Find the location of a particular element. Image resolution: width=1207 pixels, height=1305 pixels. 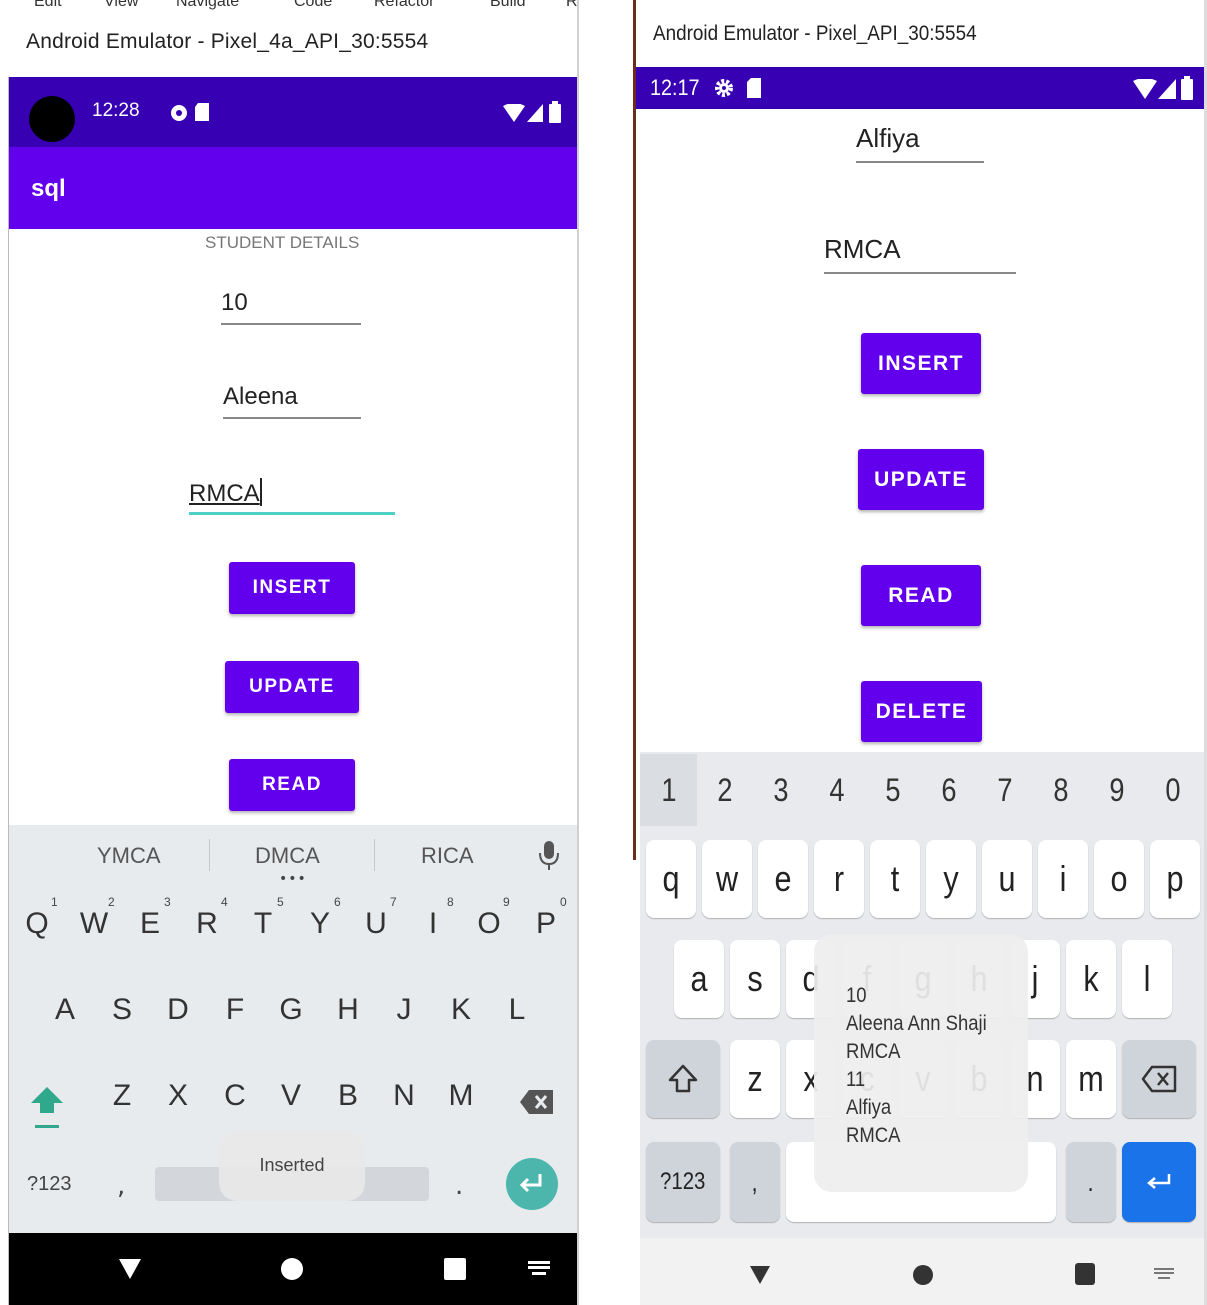

key-l: l is located at coordinates (1147, 979).